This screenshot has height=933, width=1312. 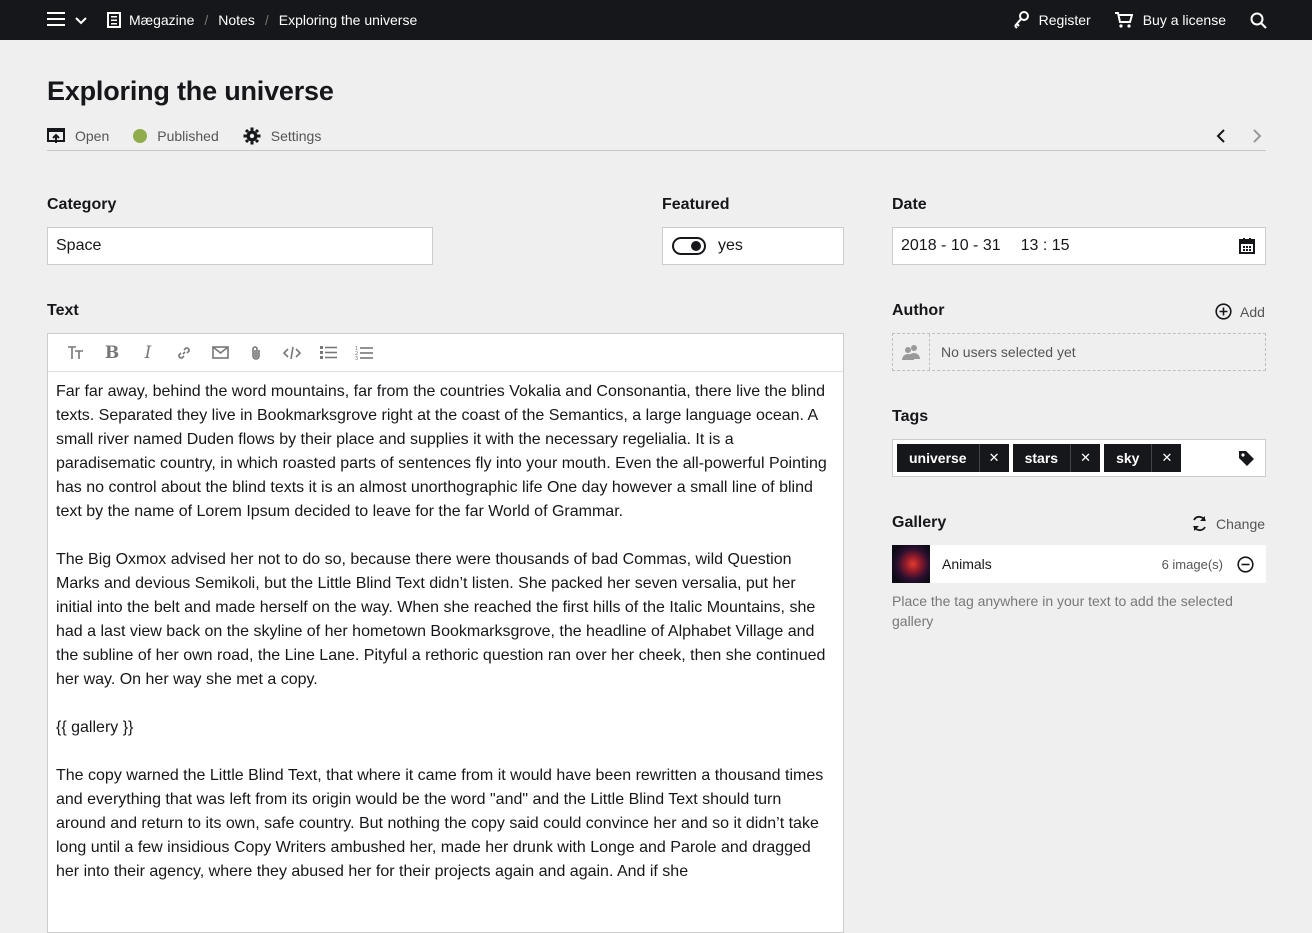 What do you see at coordinates (1247, 246) in the screenshot?
I see `calendar-icon` at bounding box center [1247, 246].